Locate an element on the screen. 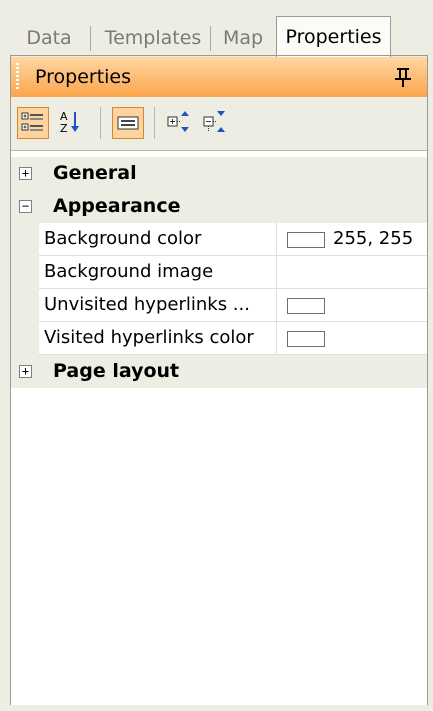  property-pages-button is located at coordinates (128, 123).